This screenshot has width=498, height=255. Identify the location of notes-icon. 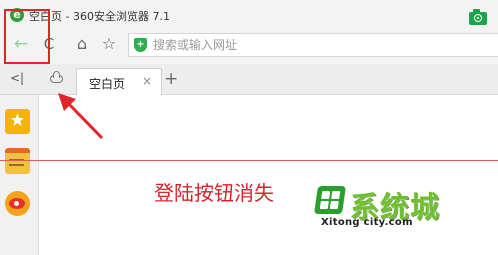
(17, 161).